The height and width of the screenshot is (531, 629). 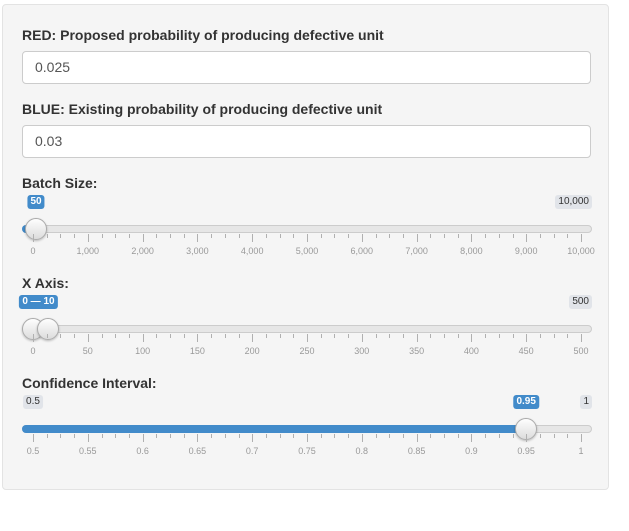 I want to click on slider-ticks, so click(x=307, y=239).